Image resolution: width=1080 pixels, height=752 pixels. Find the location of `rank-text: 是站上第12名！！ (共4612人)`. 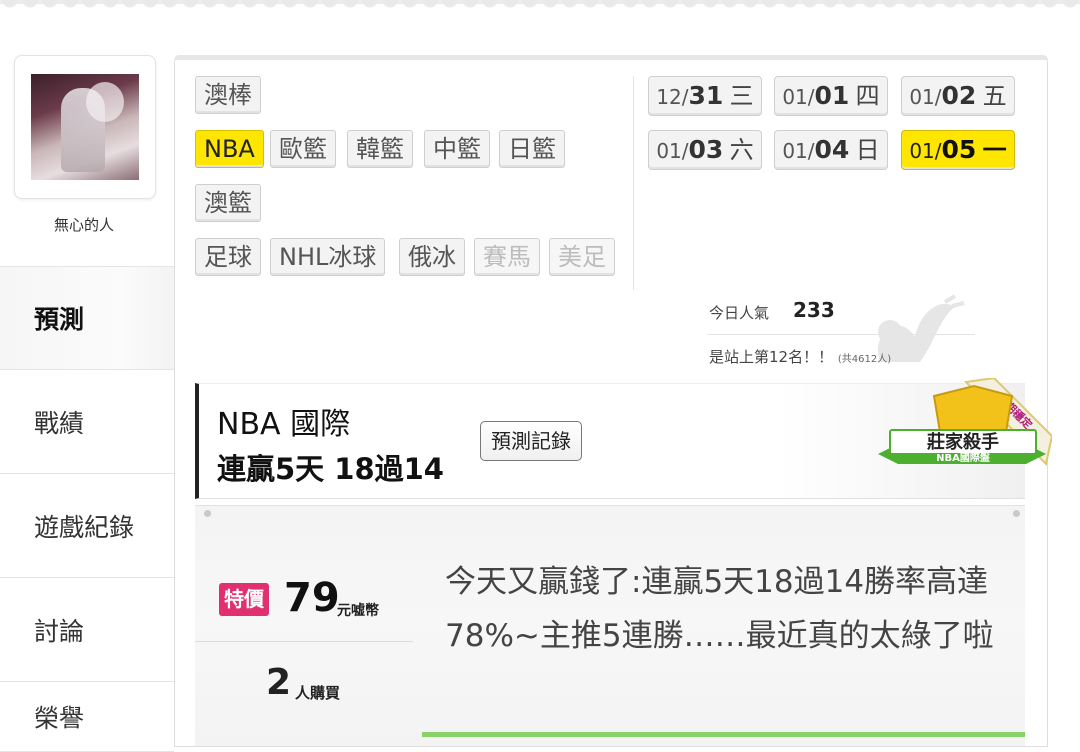

rank-text: 是站上第12名！！ (共4612人) is located at coordinates (800, 356).